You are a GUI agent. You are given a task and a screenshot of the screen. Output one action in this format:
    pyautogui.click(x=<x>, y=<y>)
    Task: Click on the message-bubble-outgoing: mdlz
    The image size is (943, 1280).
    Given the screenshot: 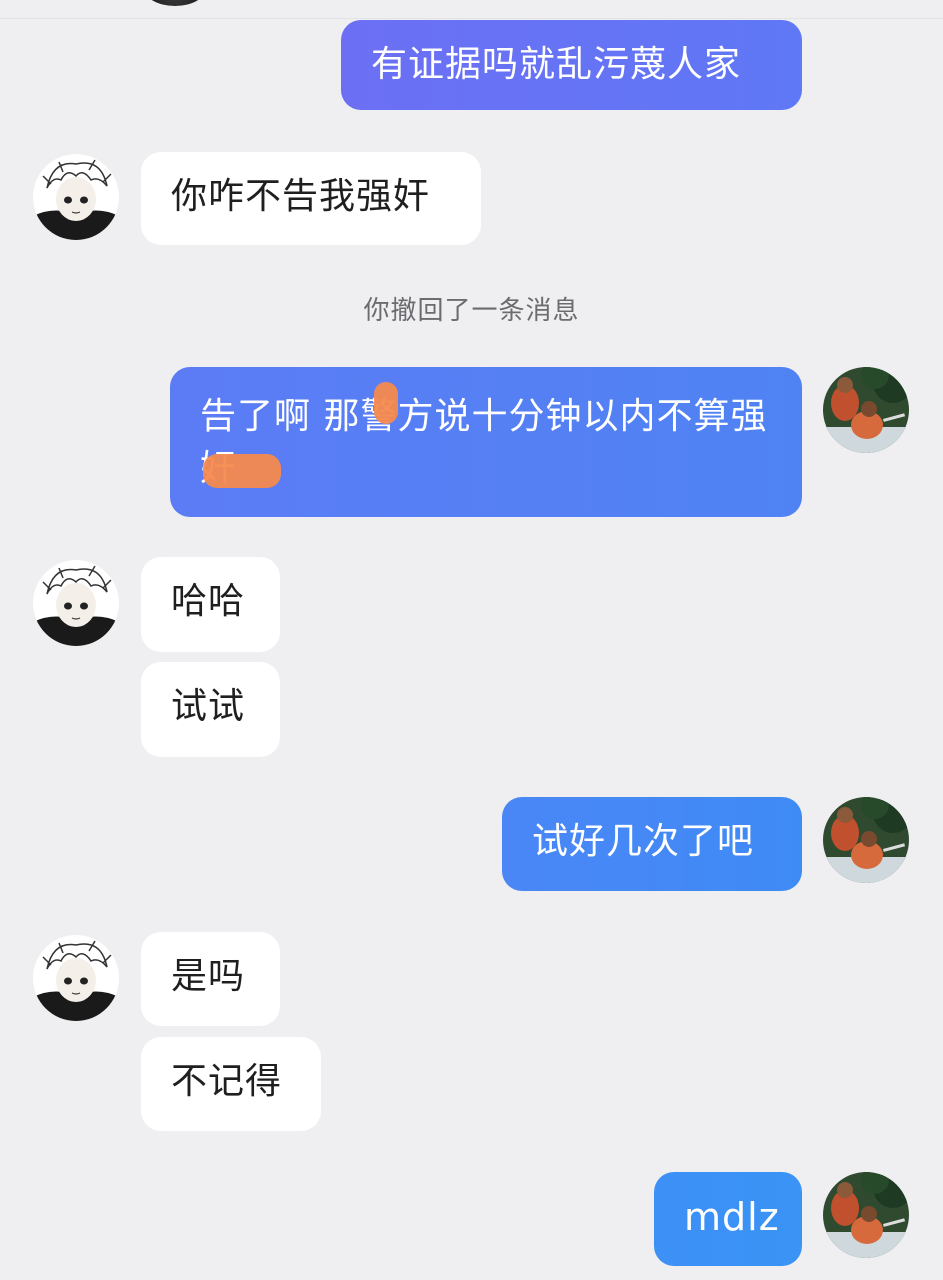 What is the action you would take?
    pyautogui.click(x=728, y=1219)
    